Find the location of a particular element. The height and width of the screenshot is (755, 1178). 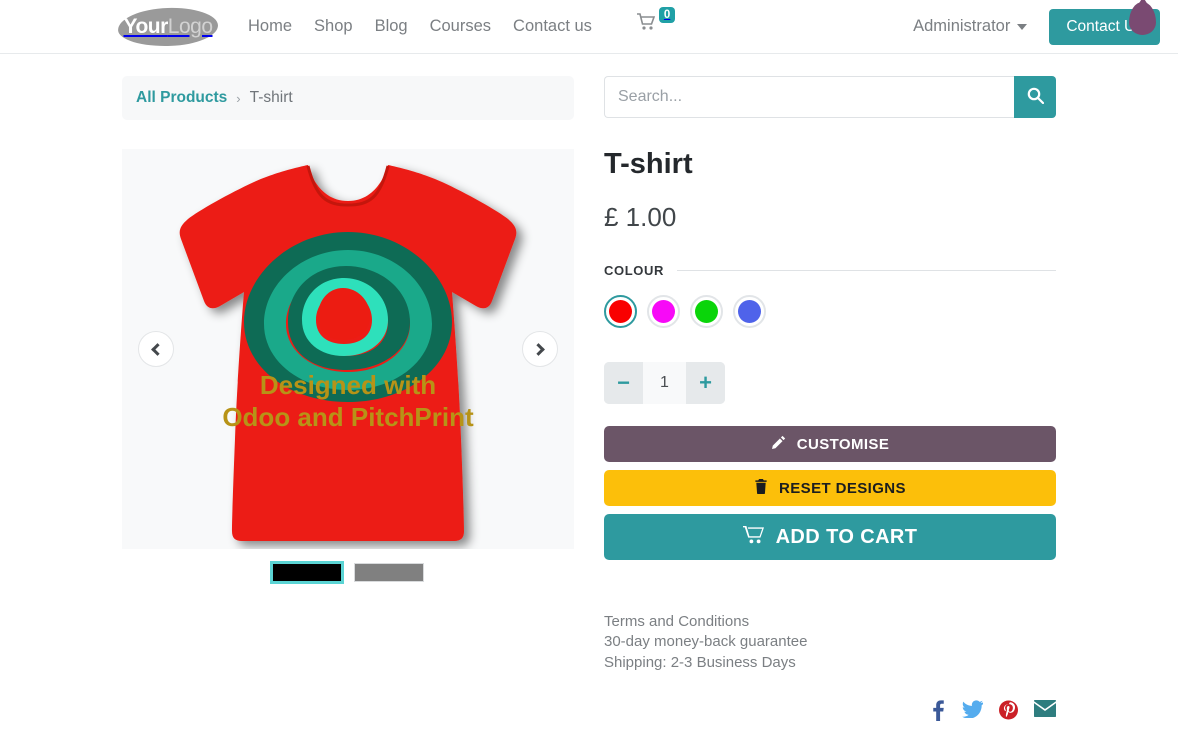

breadcrumb-all-products: All Products is located at coordinates (181, 98).